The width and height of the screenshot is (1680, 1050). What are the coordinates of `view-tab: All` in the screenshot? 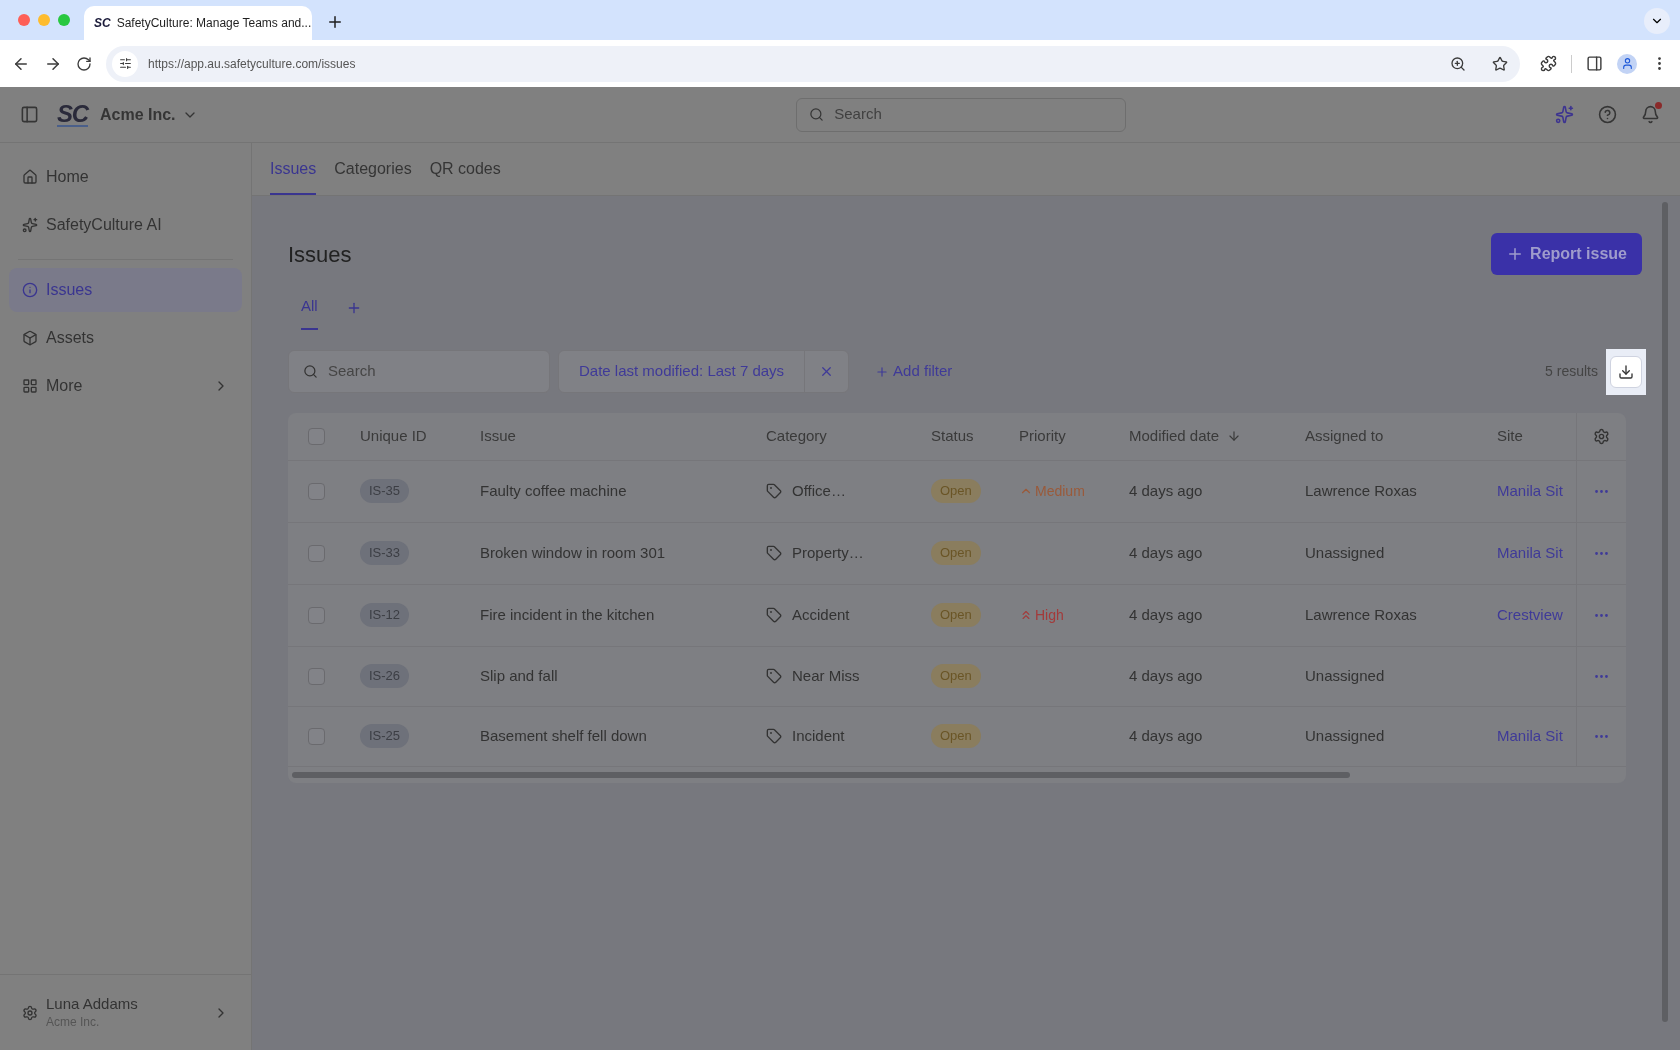 It's located at (309, 312).